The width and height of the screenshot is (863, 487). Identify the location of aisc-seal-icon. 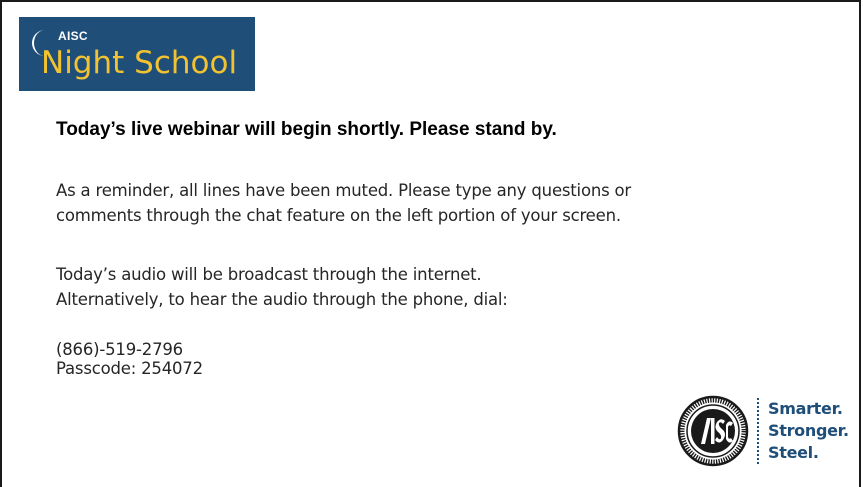
(713, 431).